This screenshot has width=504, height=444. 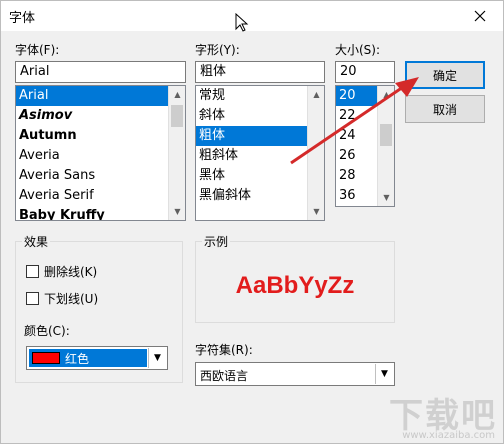 I want to click on charset-label: 字符集(R):, so click(x=224, y=350).